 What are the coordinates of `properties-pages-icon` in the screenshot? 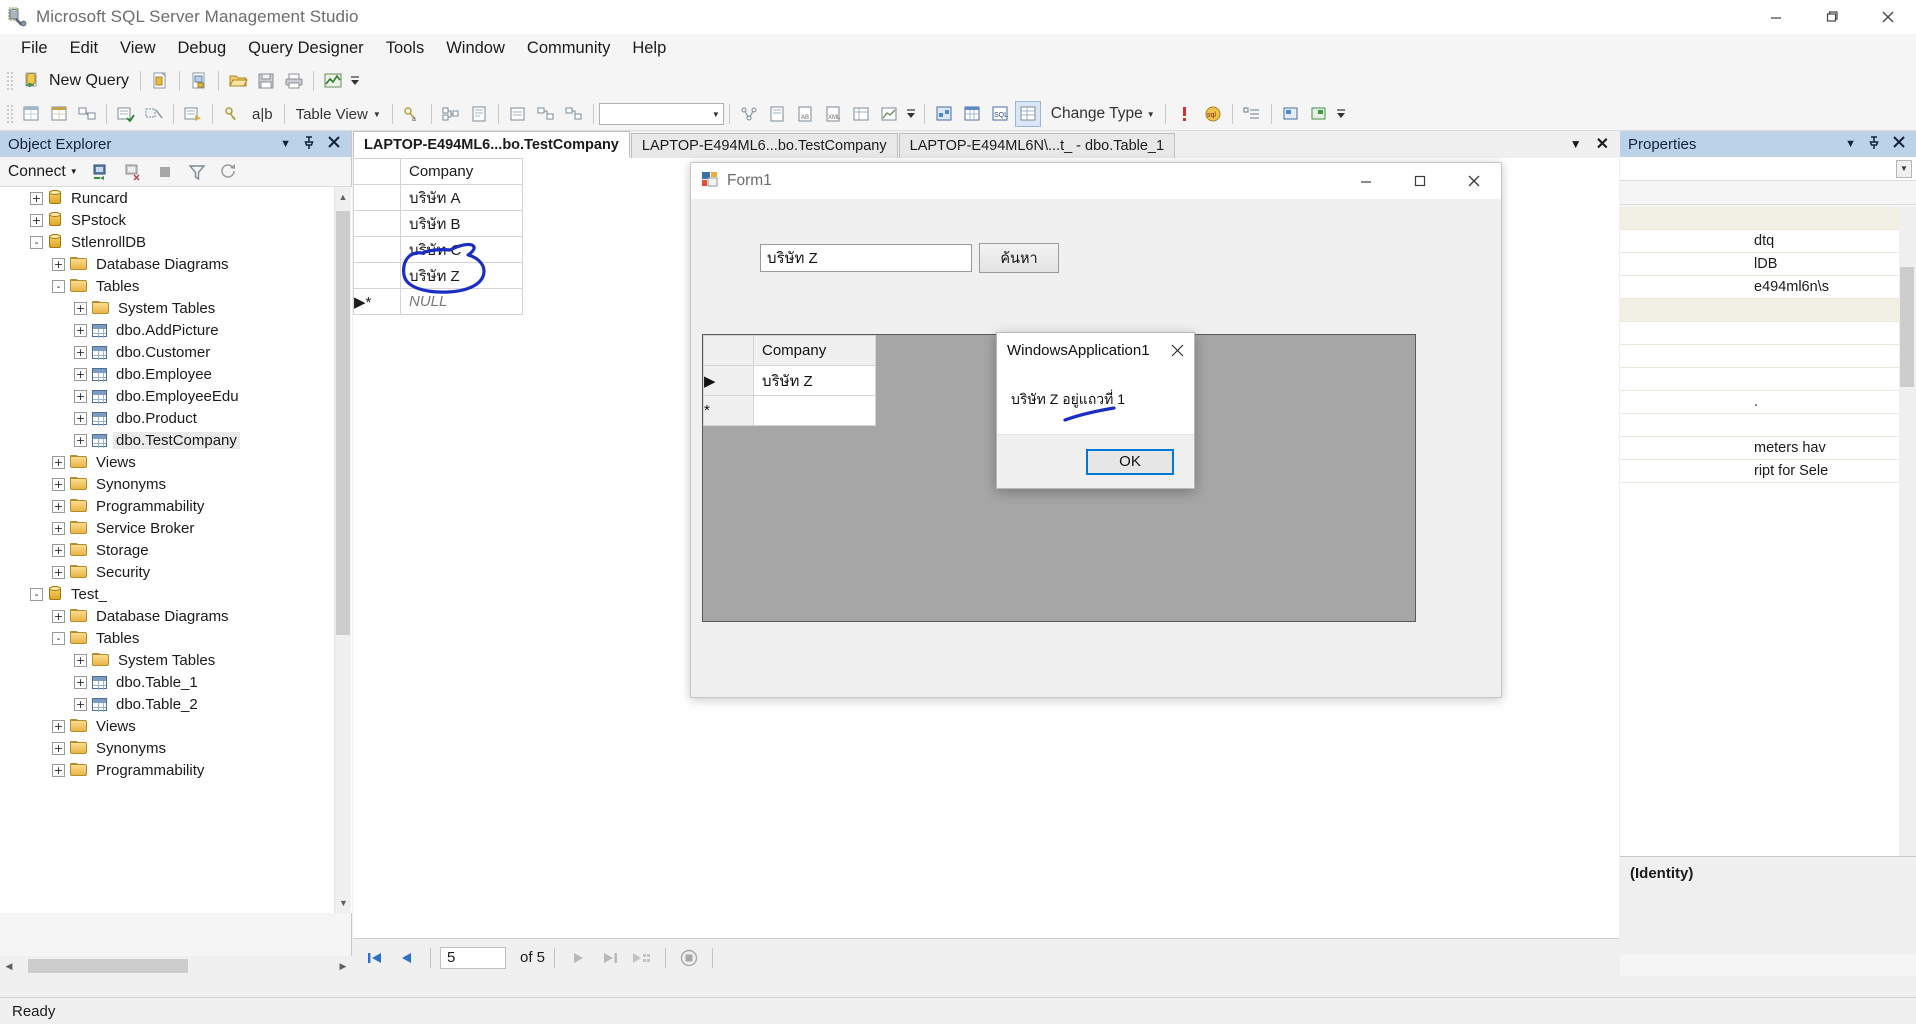 It's located at (777, 114).